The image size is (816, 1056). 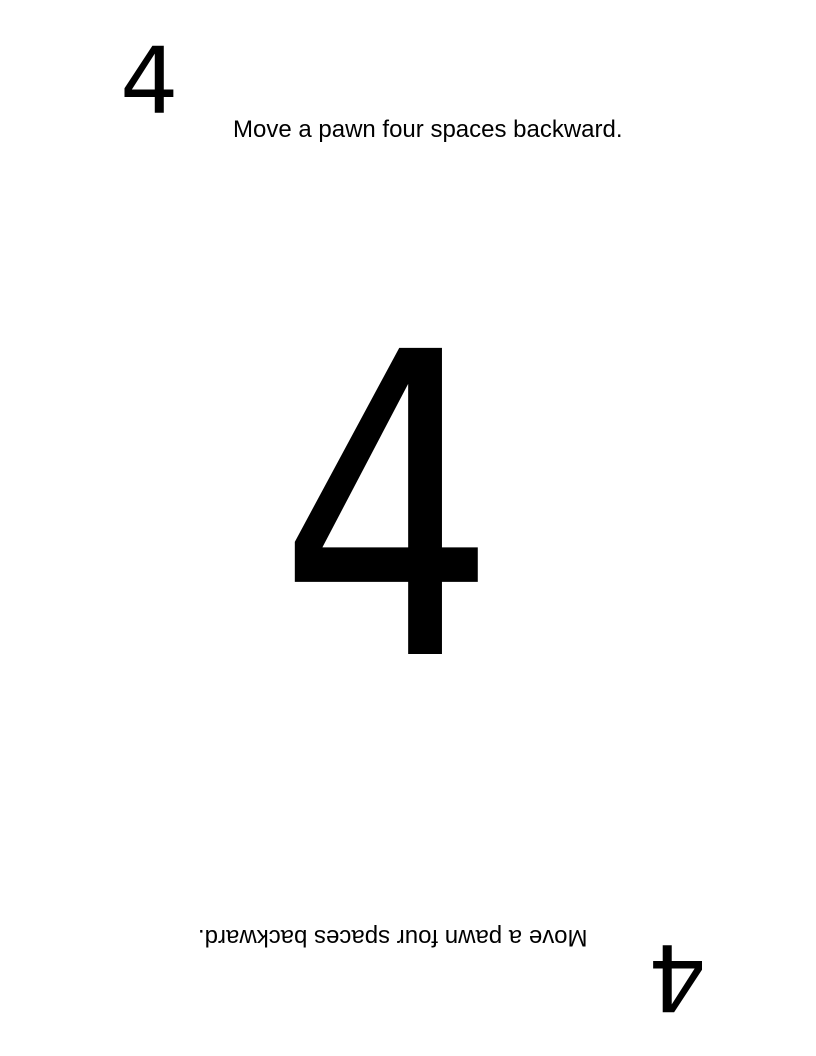 What do you see at coordinates (428, 129) in the screenshot?
I see `top-instruction: Move a pawn four spaces backward.` at bounding box center [428, 129].